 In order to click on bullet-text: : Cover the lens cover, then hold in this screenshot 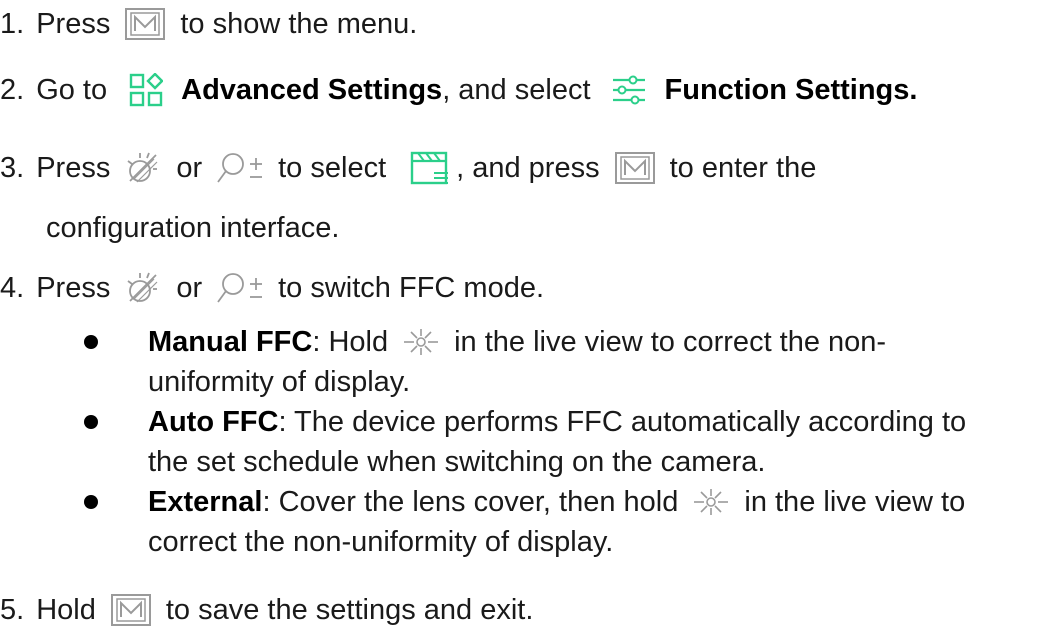, I will do `click(470, 502)`.